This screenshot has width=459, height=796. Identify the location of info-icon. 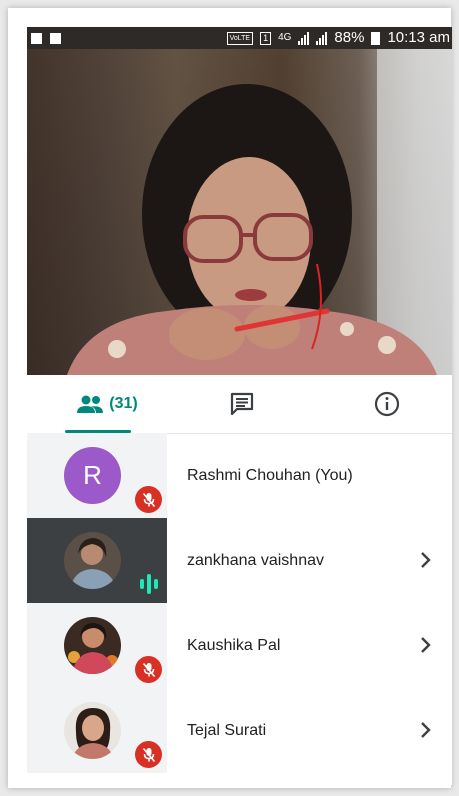
(387, 404).